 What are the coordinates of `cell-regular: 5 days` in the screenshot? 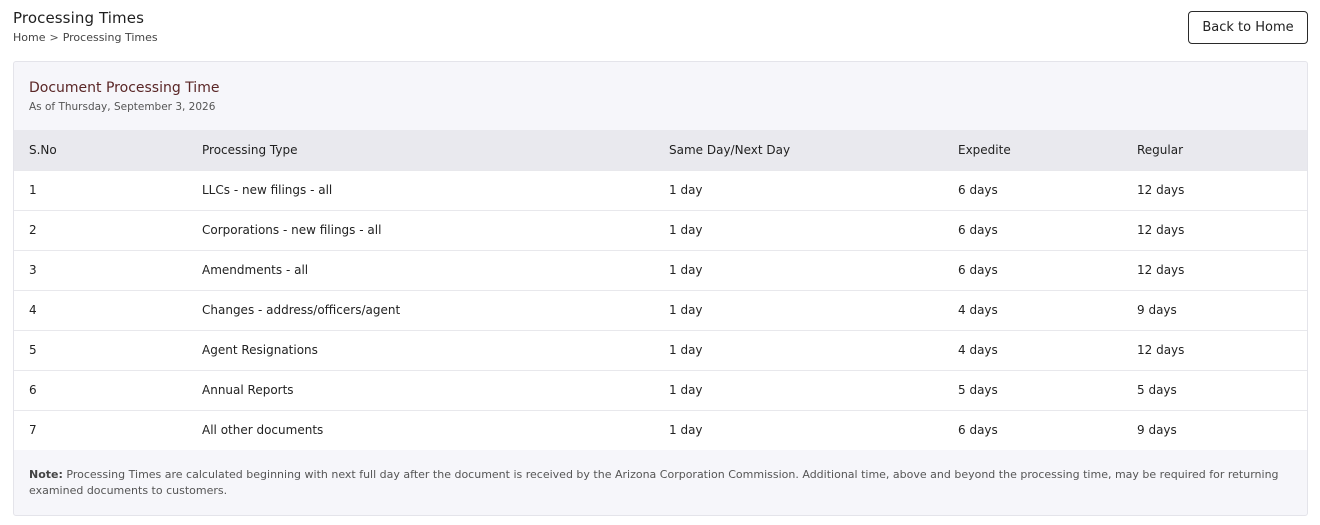 It's located at (1157, 390).